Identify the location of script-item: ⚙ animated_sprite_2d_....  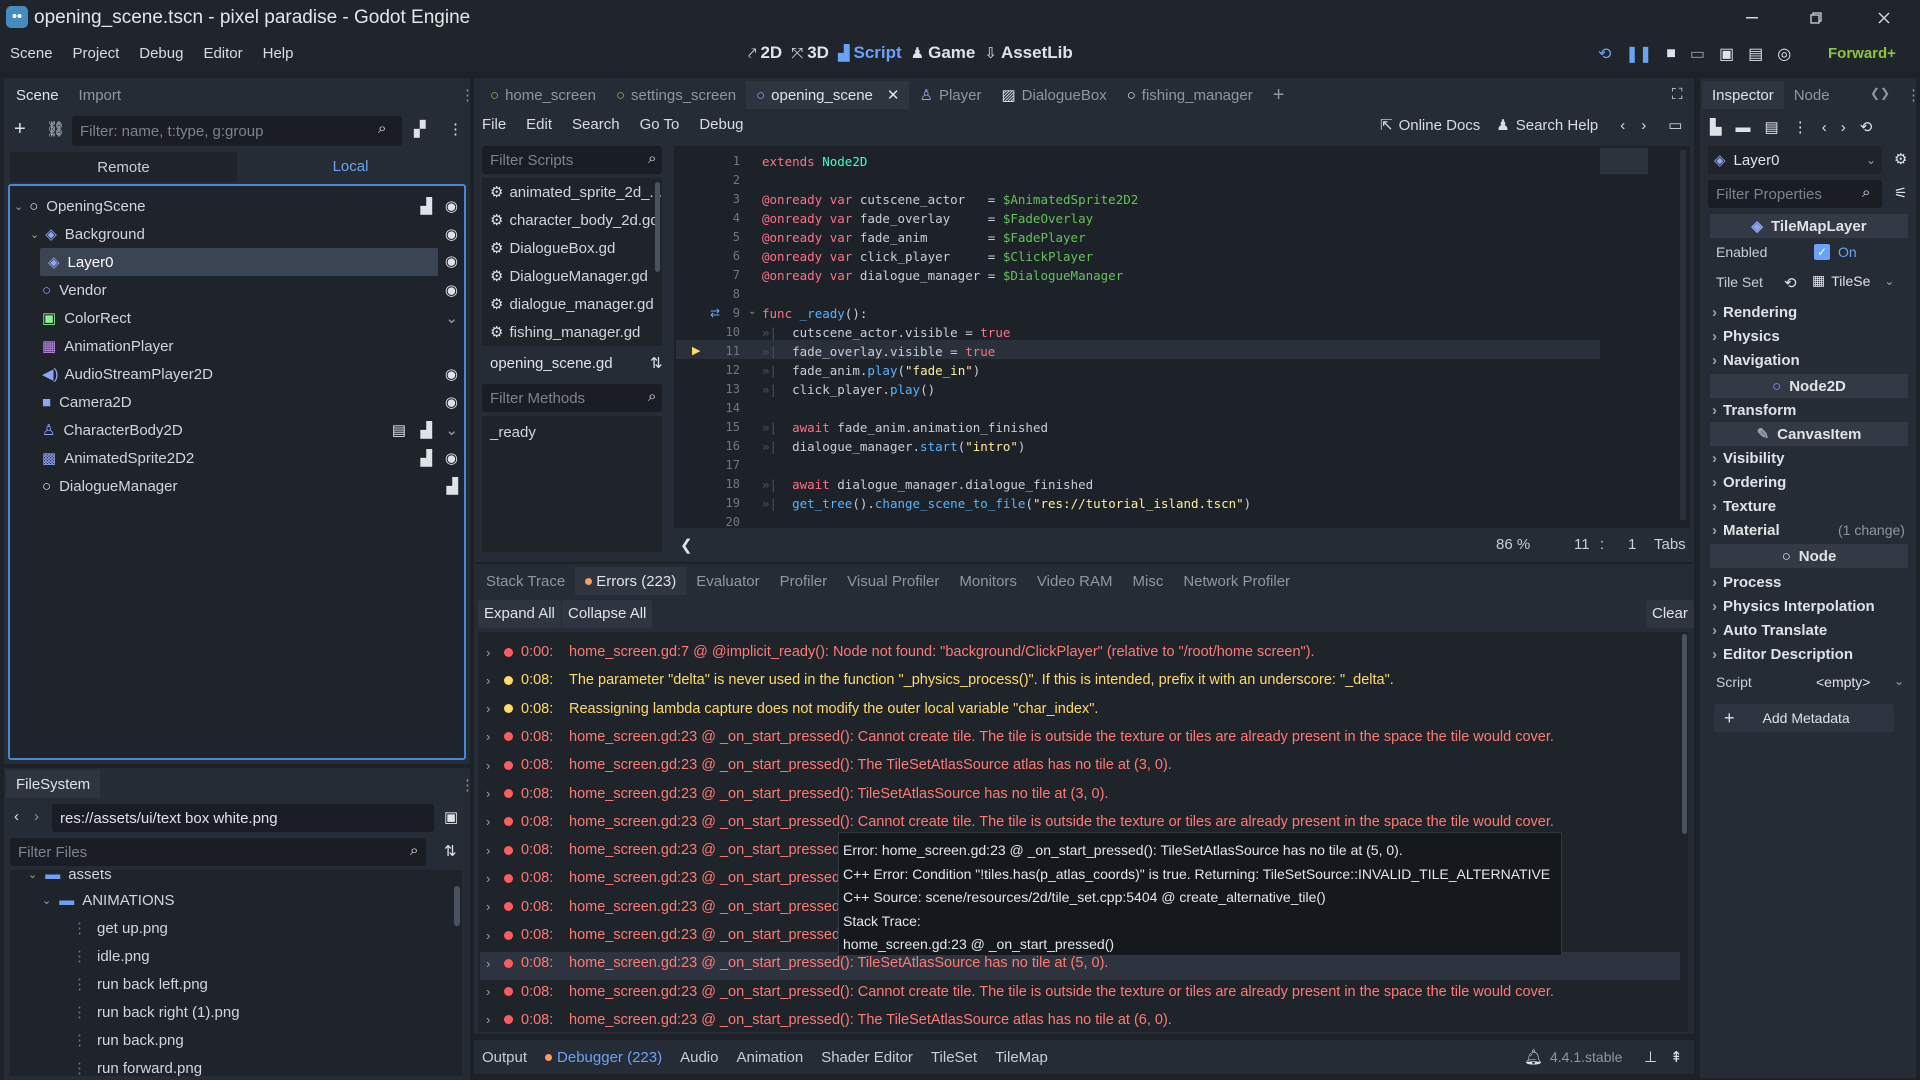
(572, 192).